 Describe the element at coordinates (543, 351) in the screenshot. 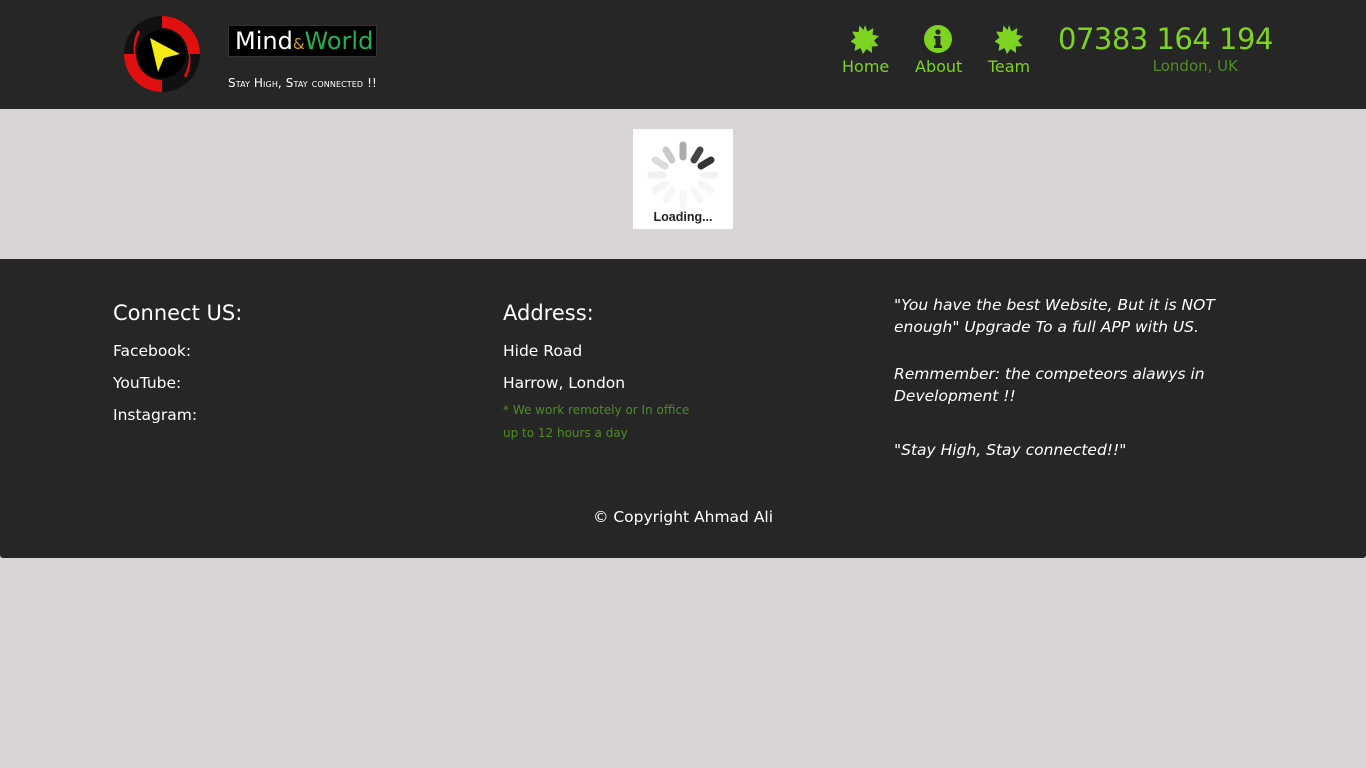

I see `address-line-1: Hide Road` at that location.